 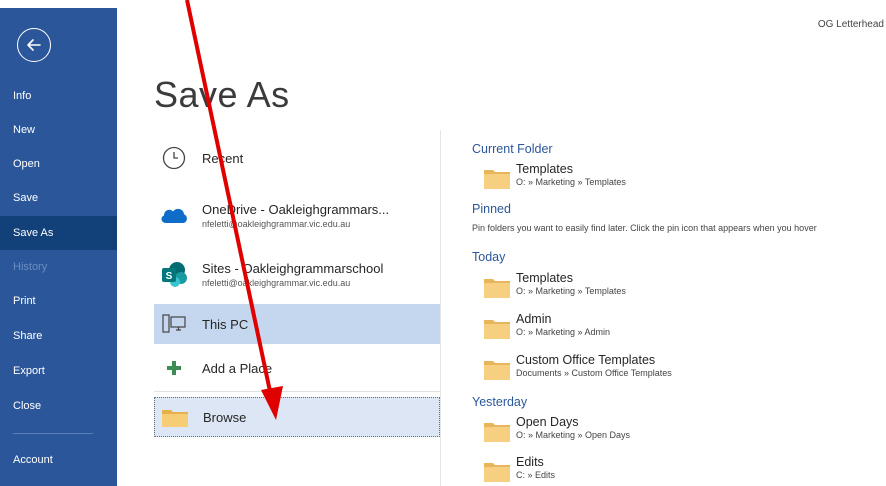 What do you see at coordinates (297, 324) in the screenshot?
I see `location-this-pc: This PC` at bounding box center [297, 324].